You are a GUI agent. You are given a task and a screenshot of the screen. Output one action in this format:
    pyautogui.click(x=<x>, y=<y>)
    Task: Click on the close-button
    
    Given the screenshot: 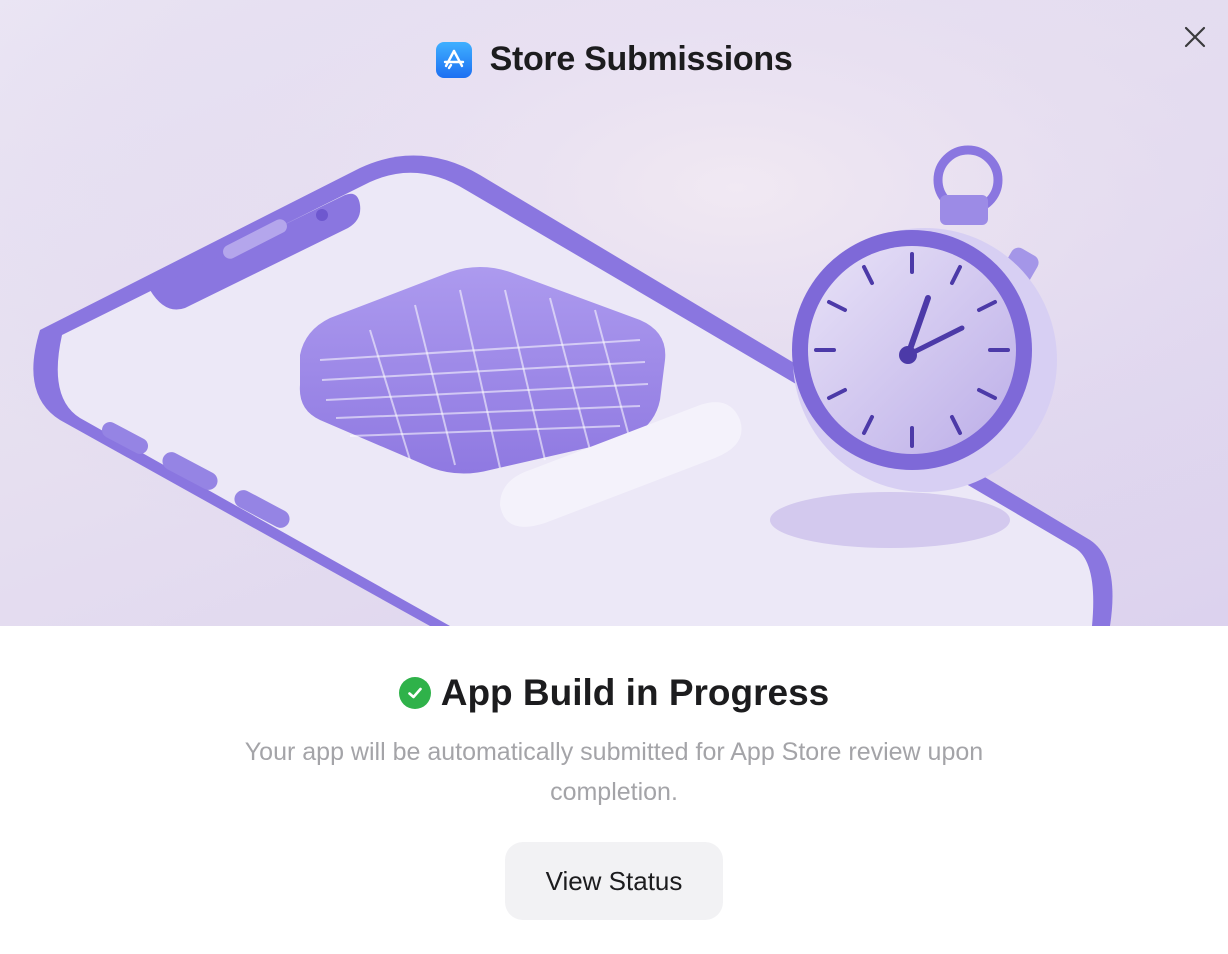 What is the action you would take?
    pyautogui.click(x=1195, y=37)
    